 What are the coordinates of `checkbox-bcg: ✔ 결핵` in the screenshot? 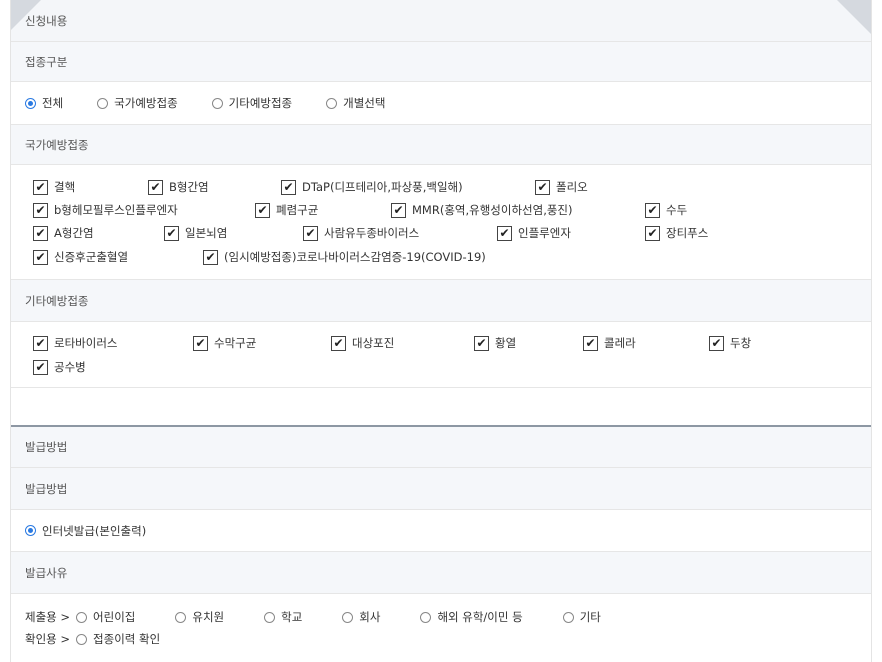 It's located at (54, 187).